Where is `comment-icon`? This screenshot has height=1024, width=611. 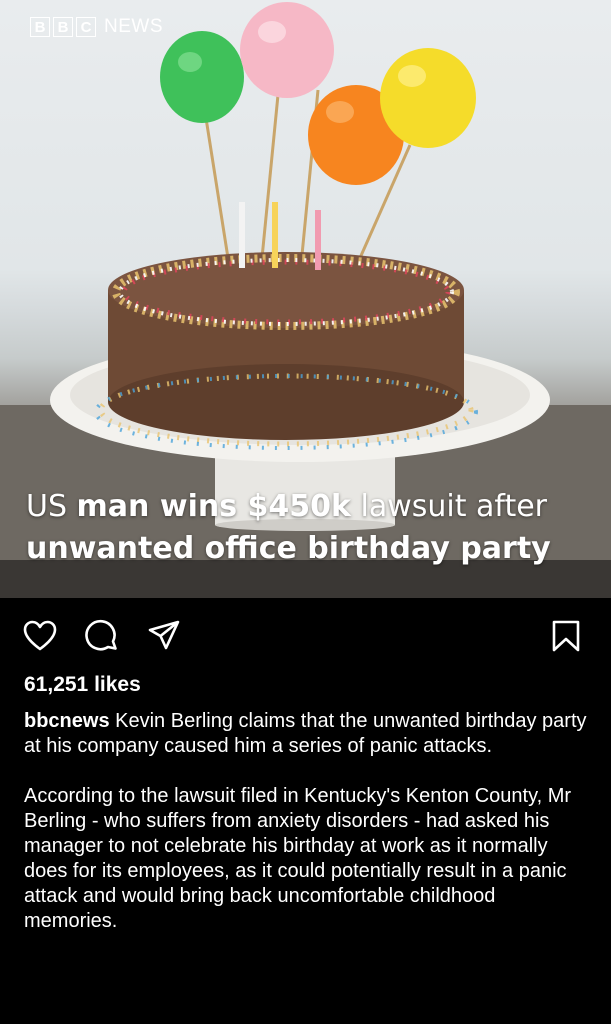 comment-icon is located at coordinates (101, 635).